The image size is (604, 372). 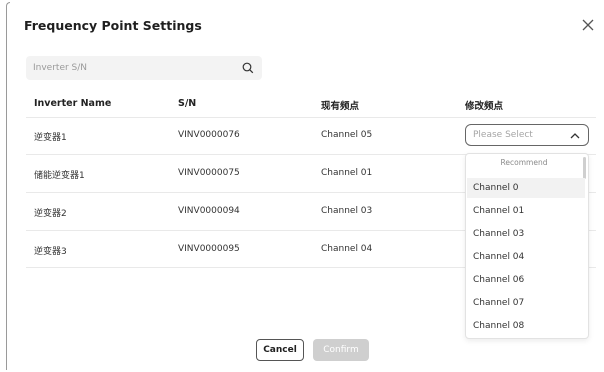 I want to click on dropdown-scrollbar, so click(x=584, y=168).